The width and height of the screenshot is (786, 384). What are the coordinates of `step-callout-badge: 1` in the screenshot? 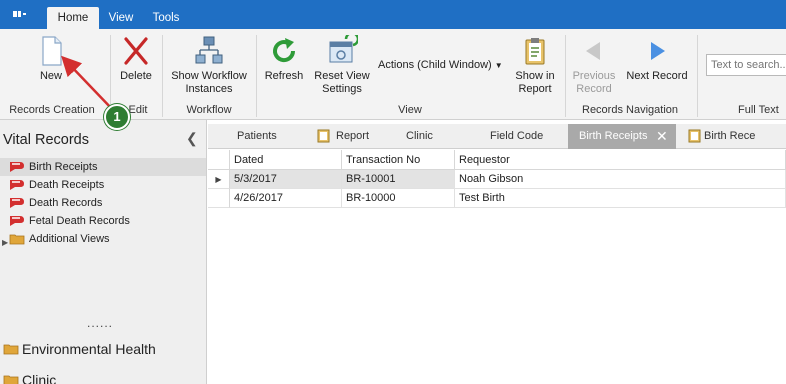 It's located at (117, 117).